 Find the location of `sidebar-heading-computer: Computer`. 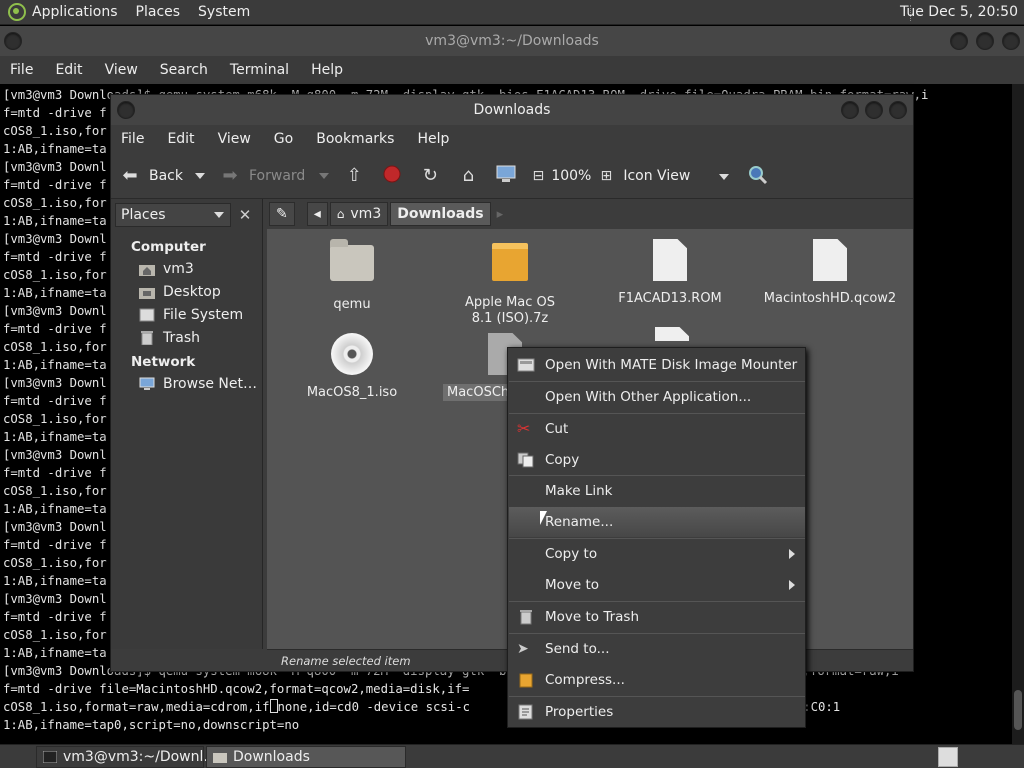

sidebar-heading-computer: Computer is located at coordinates (168, 247).